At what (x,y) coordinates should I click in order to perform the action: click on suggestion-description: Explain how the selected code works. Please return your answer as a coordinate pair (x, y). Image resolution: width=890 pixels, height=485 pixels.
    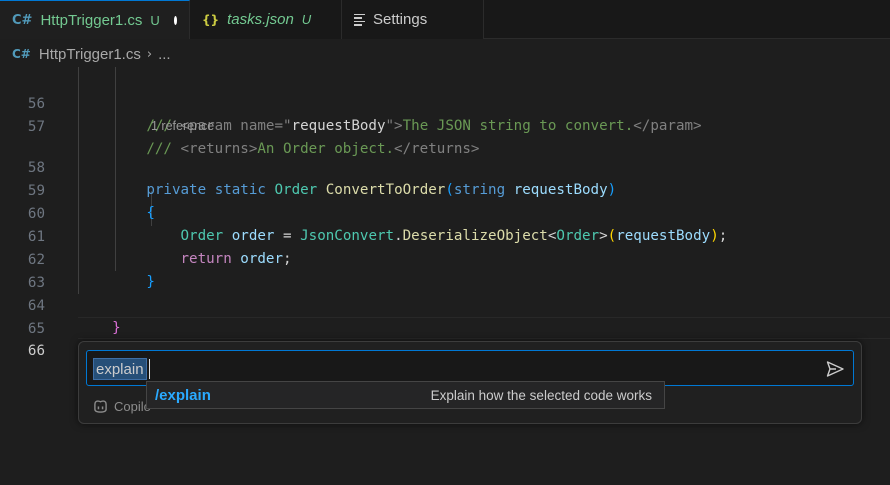
    Looking at the image, I should click on (541, 395).